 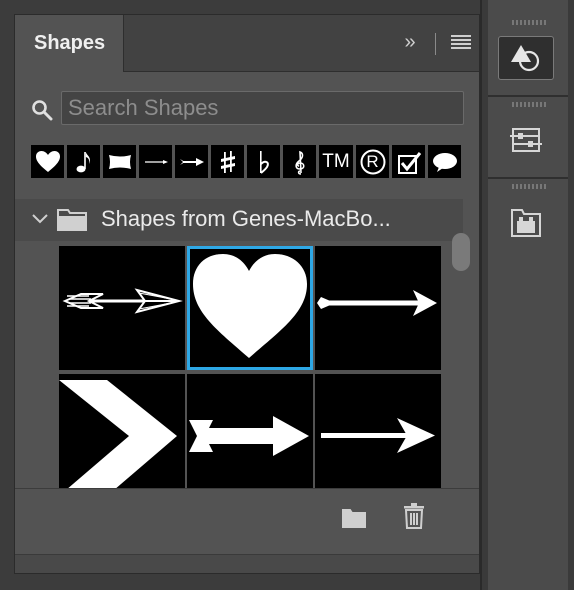 I want to click on recent-banner-icon, so click(x=119, y=161).